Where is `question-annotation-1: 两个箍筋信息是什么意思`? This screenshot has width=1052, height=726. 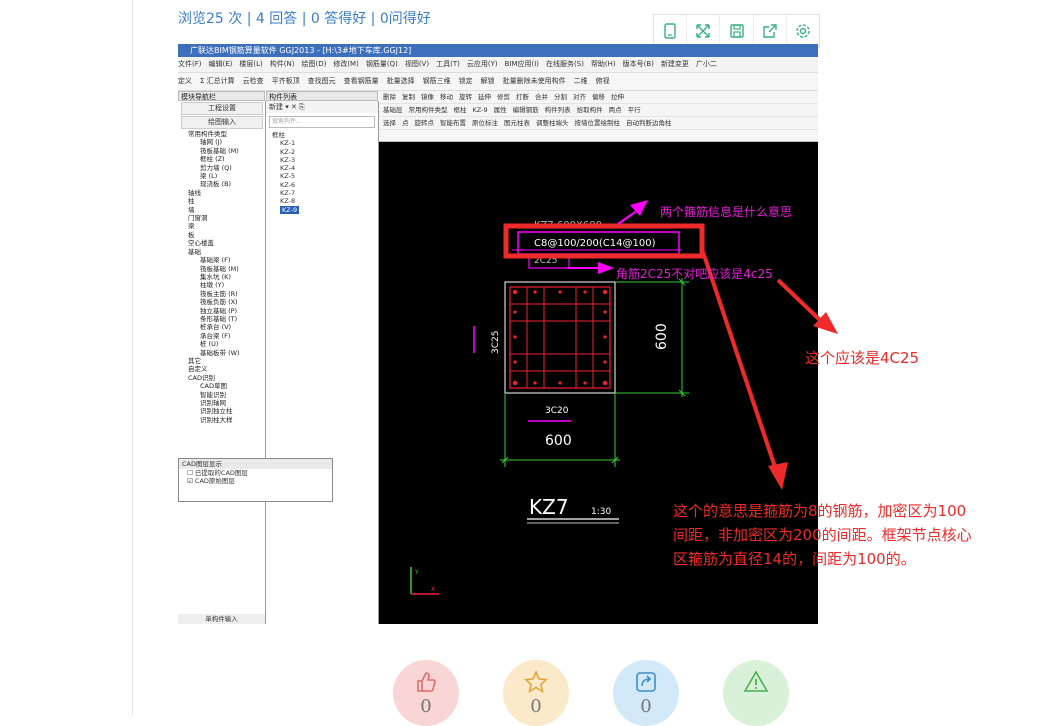
question-annotation-1: 两个箍筋信息是什么意思 is located at coordinates (726, 212).